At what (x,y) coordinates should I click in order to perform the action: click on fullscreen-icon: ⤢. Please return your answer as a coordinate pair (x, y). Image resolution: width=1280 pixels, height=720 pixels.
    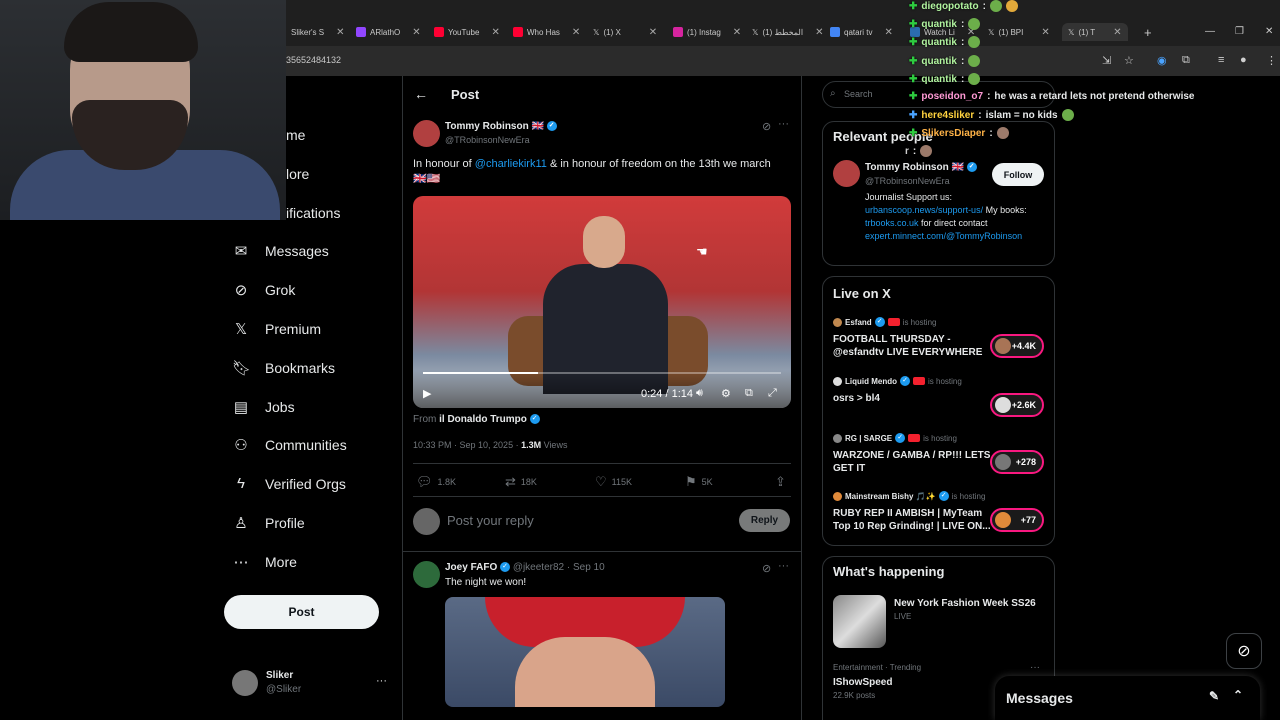
    Looking at the image, I should click on (772, 393).